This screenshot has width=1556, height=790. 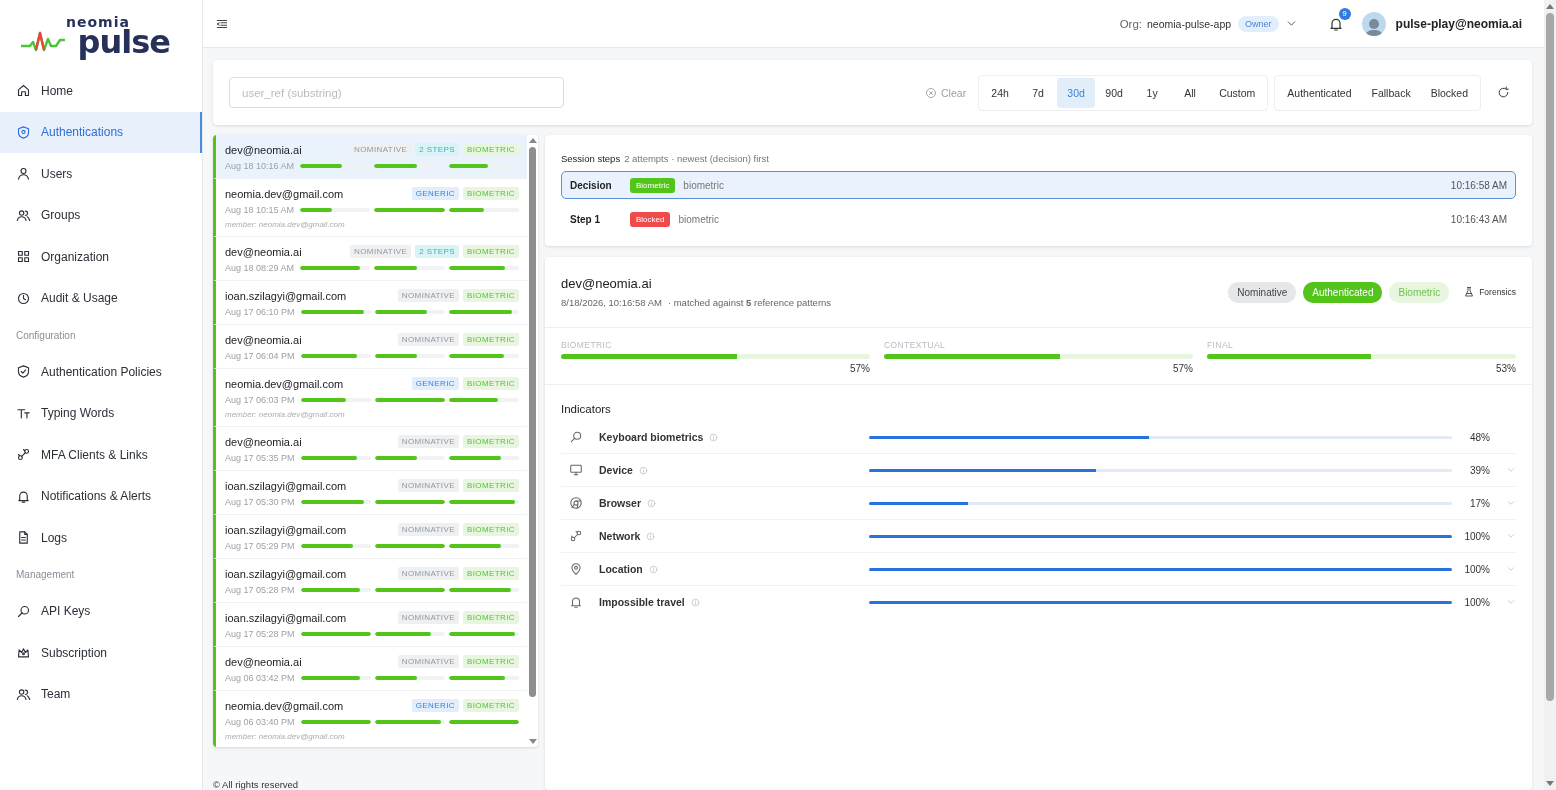 What do you see at coordinates (1489, 292) in the screenshot?
I see `forensics-button: Forensics` at bounding box center [1489, 292].